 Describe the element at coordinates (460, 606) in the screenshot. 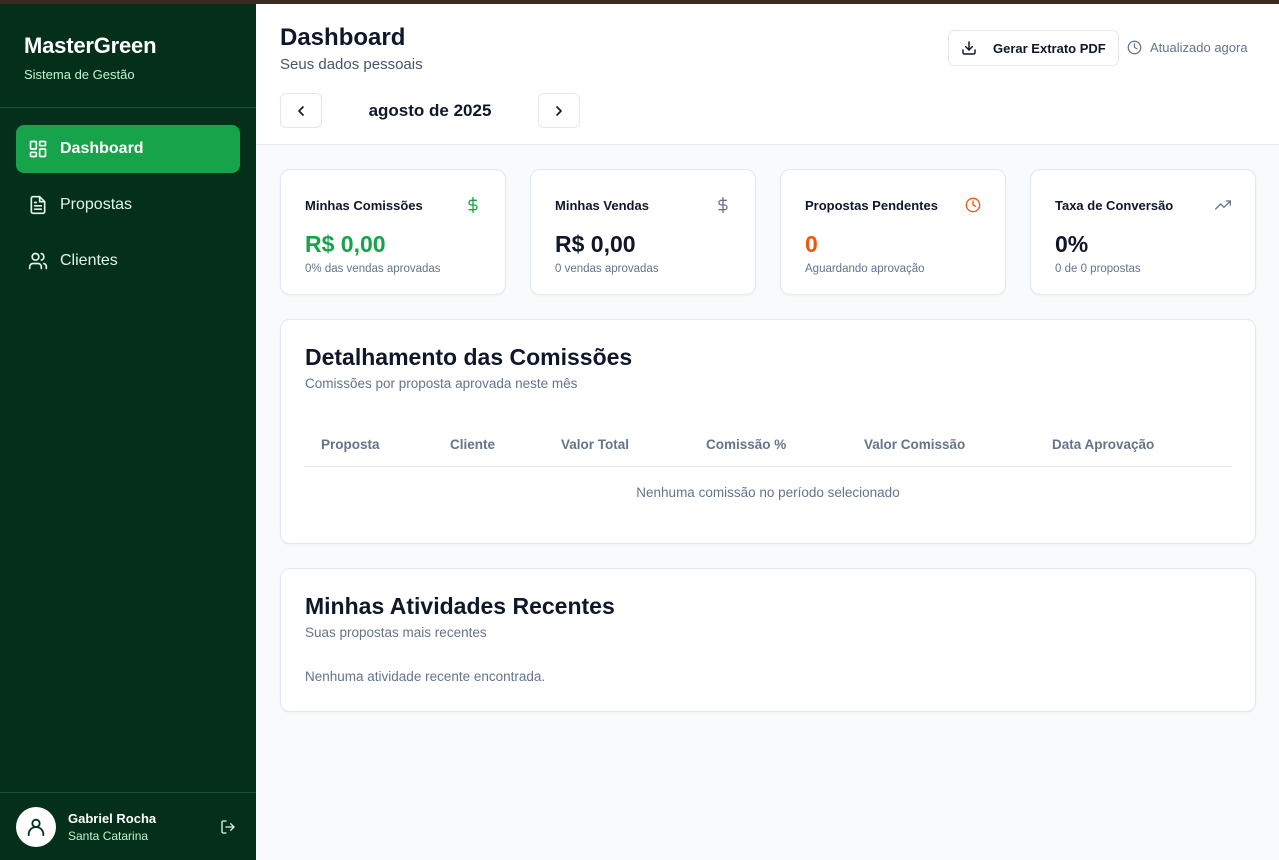

I see `activities-title: Minhas Atividades Recentes` at that location.